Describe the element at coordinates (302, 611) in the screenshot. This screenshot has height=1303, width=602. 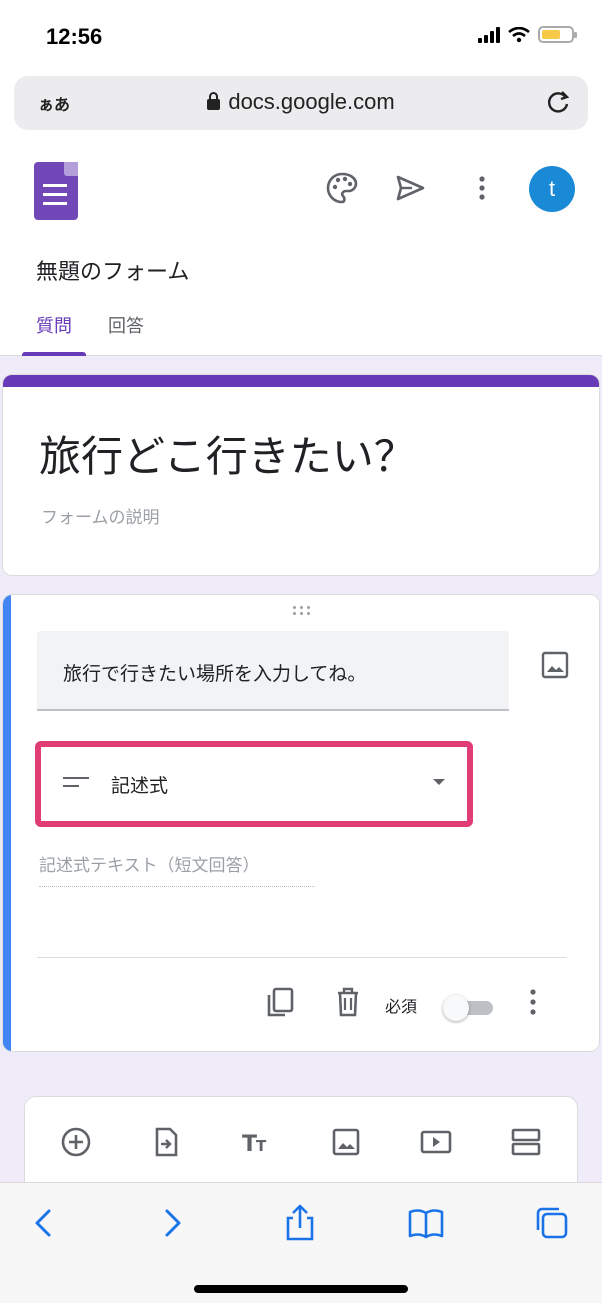
I see `drag-handle-icon` at that location.